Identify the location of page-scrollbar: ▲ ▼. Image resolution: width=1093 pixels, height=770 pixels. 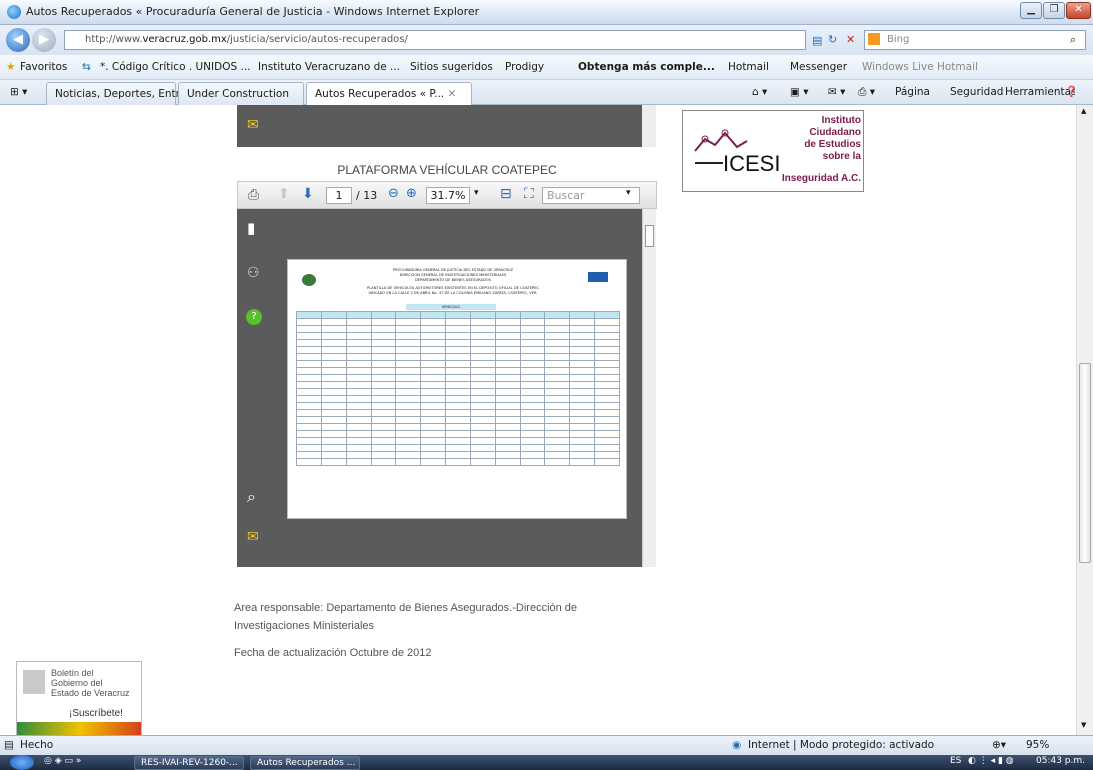
(1084, 420).